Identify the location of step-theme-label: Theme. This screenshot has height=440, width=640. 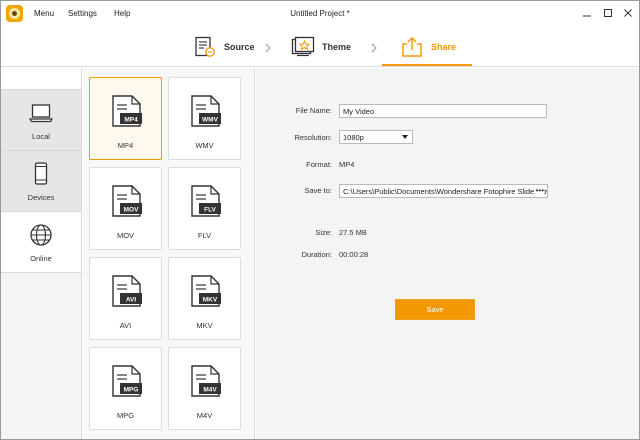
(337, 47).